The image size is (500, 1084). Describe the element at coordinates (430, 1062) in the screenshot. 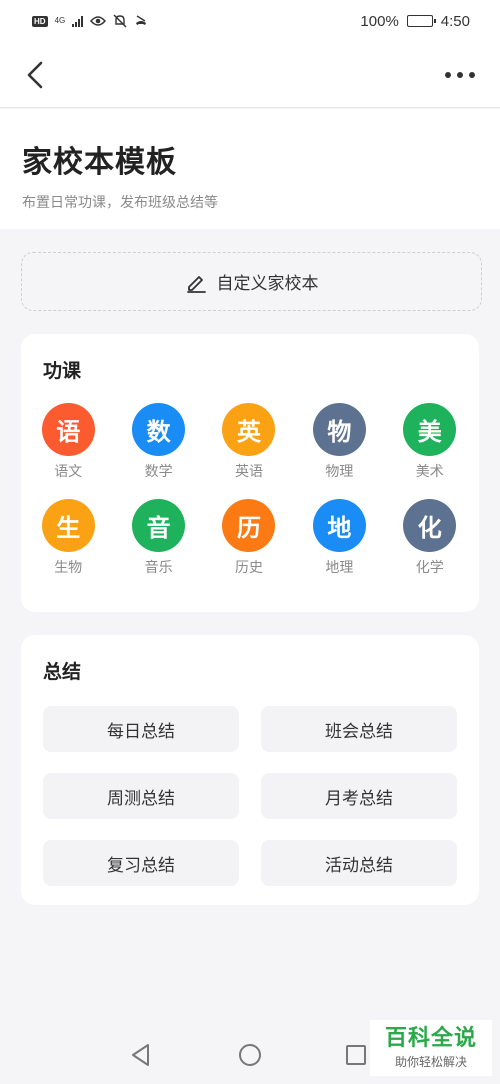

I see `watermark-sub: 助你轻松解决` at that location.